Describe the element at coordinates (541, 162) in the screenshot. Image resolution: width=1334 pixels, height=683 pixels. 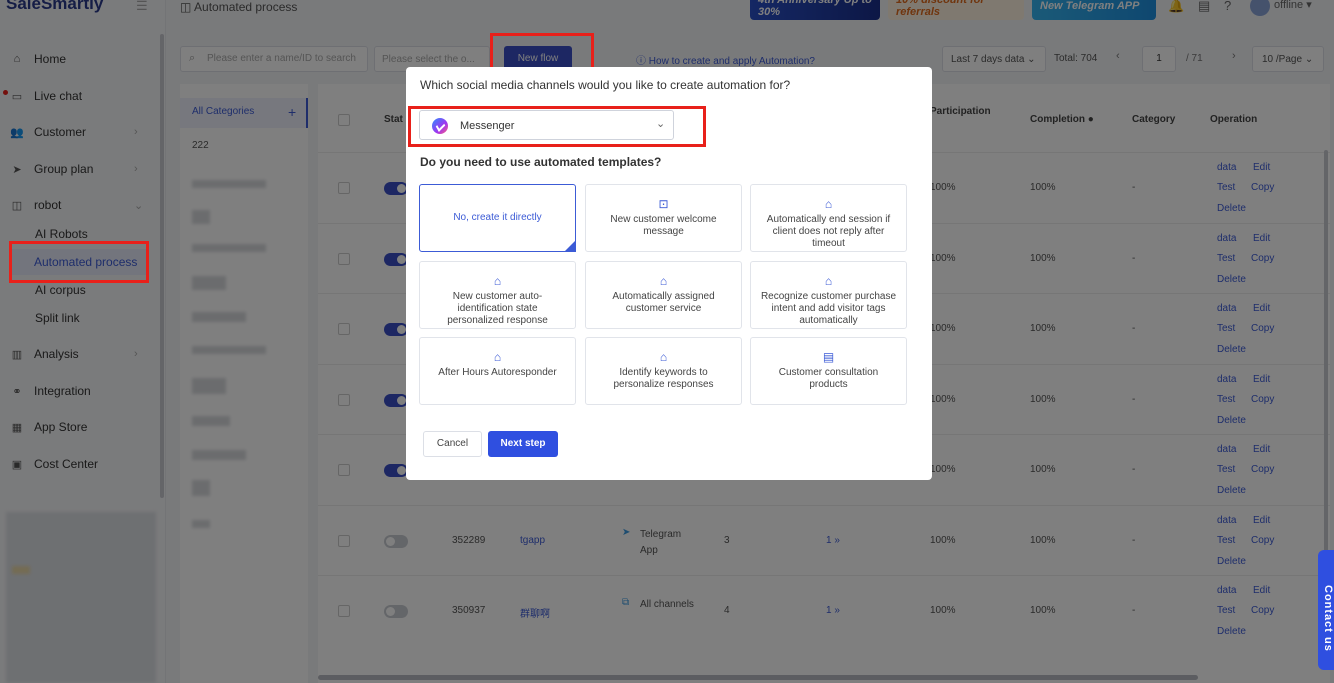
I see `template-question: Do you need to use automated templates?` at that location.